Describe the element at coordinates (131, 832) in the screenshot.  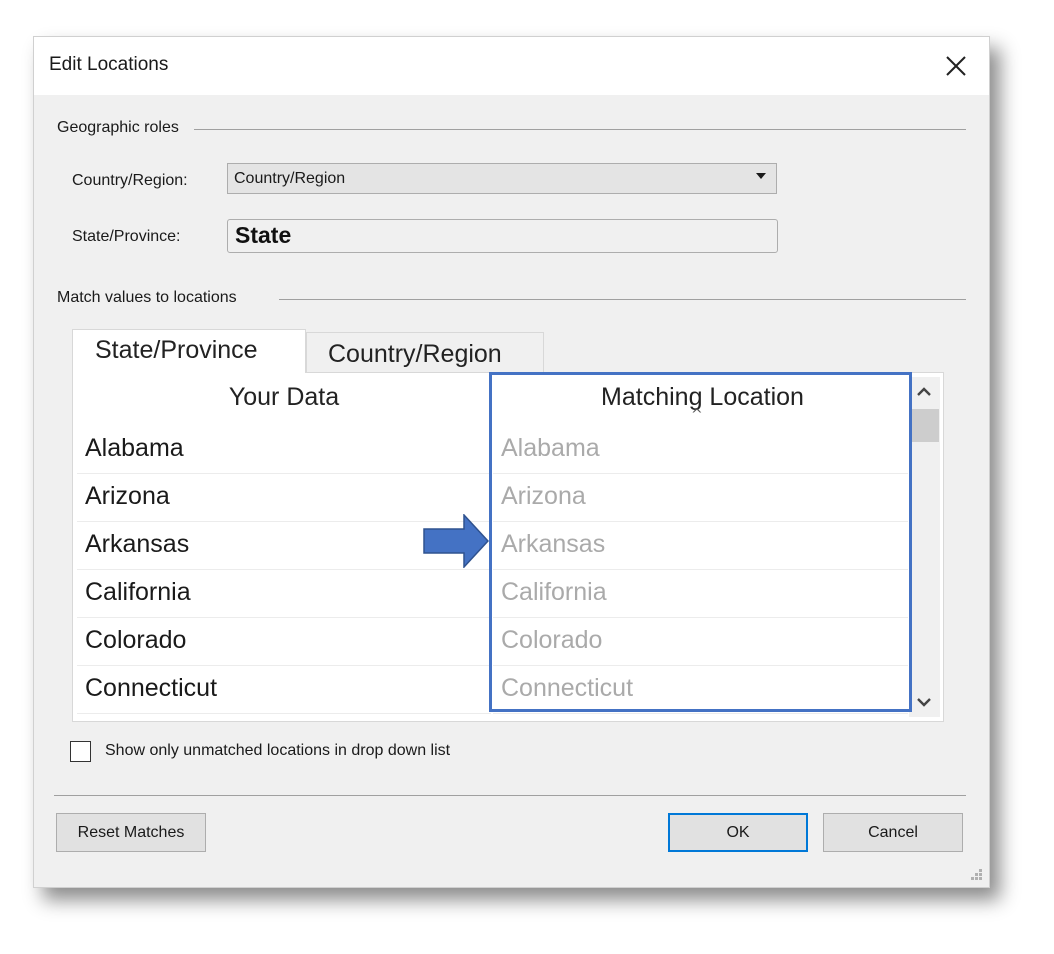
I see `reset-matches-button: Reset Matches` at that location.